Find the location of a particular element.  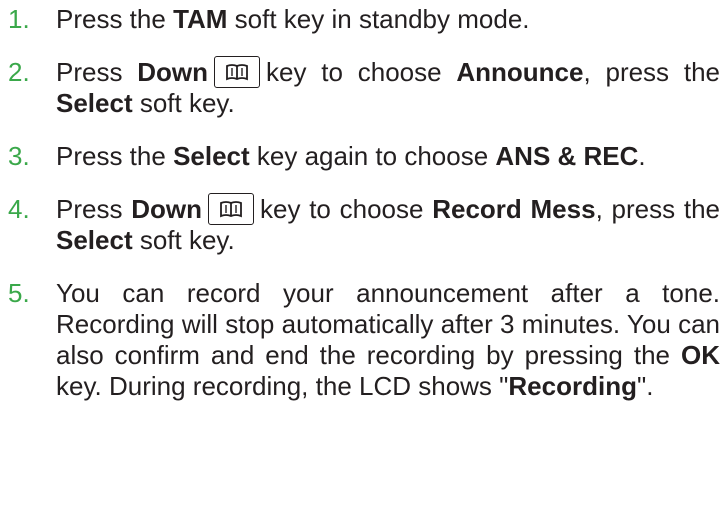

step-number: 2. is located at coordinates (19, 72).